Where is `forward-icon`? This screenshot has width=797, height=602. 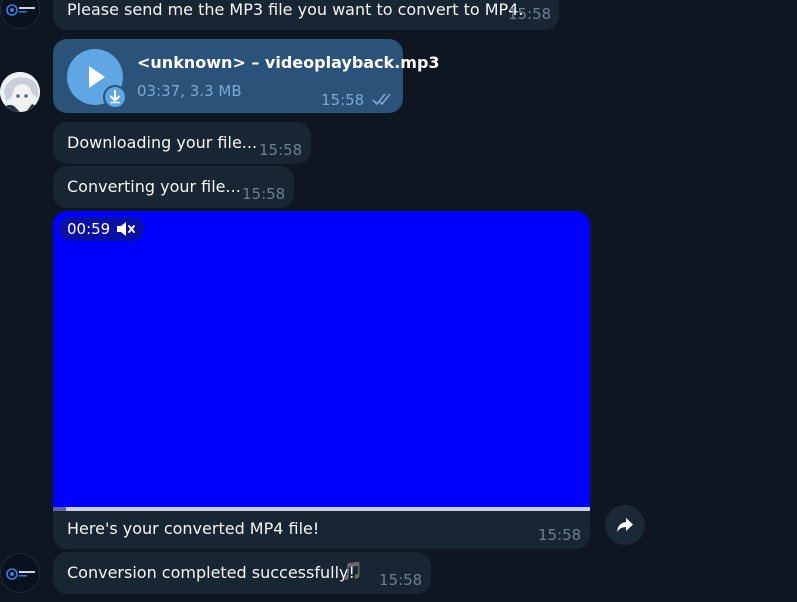 forward-icon is located at coordinates (625, 525).